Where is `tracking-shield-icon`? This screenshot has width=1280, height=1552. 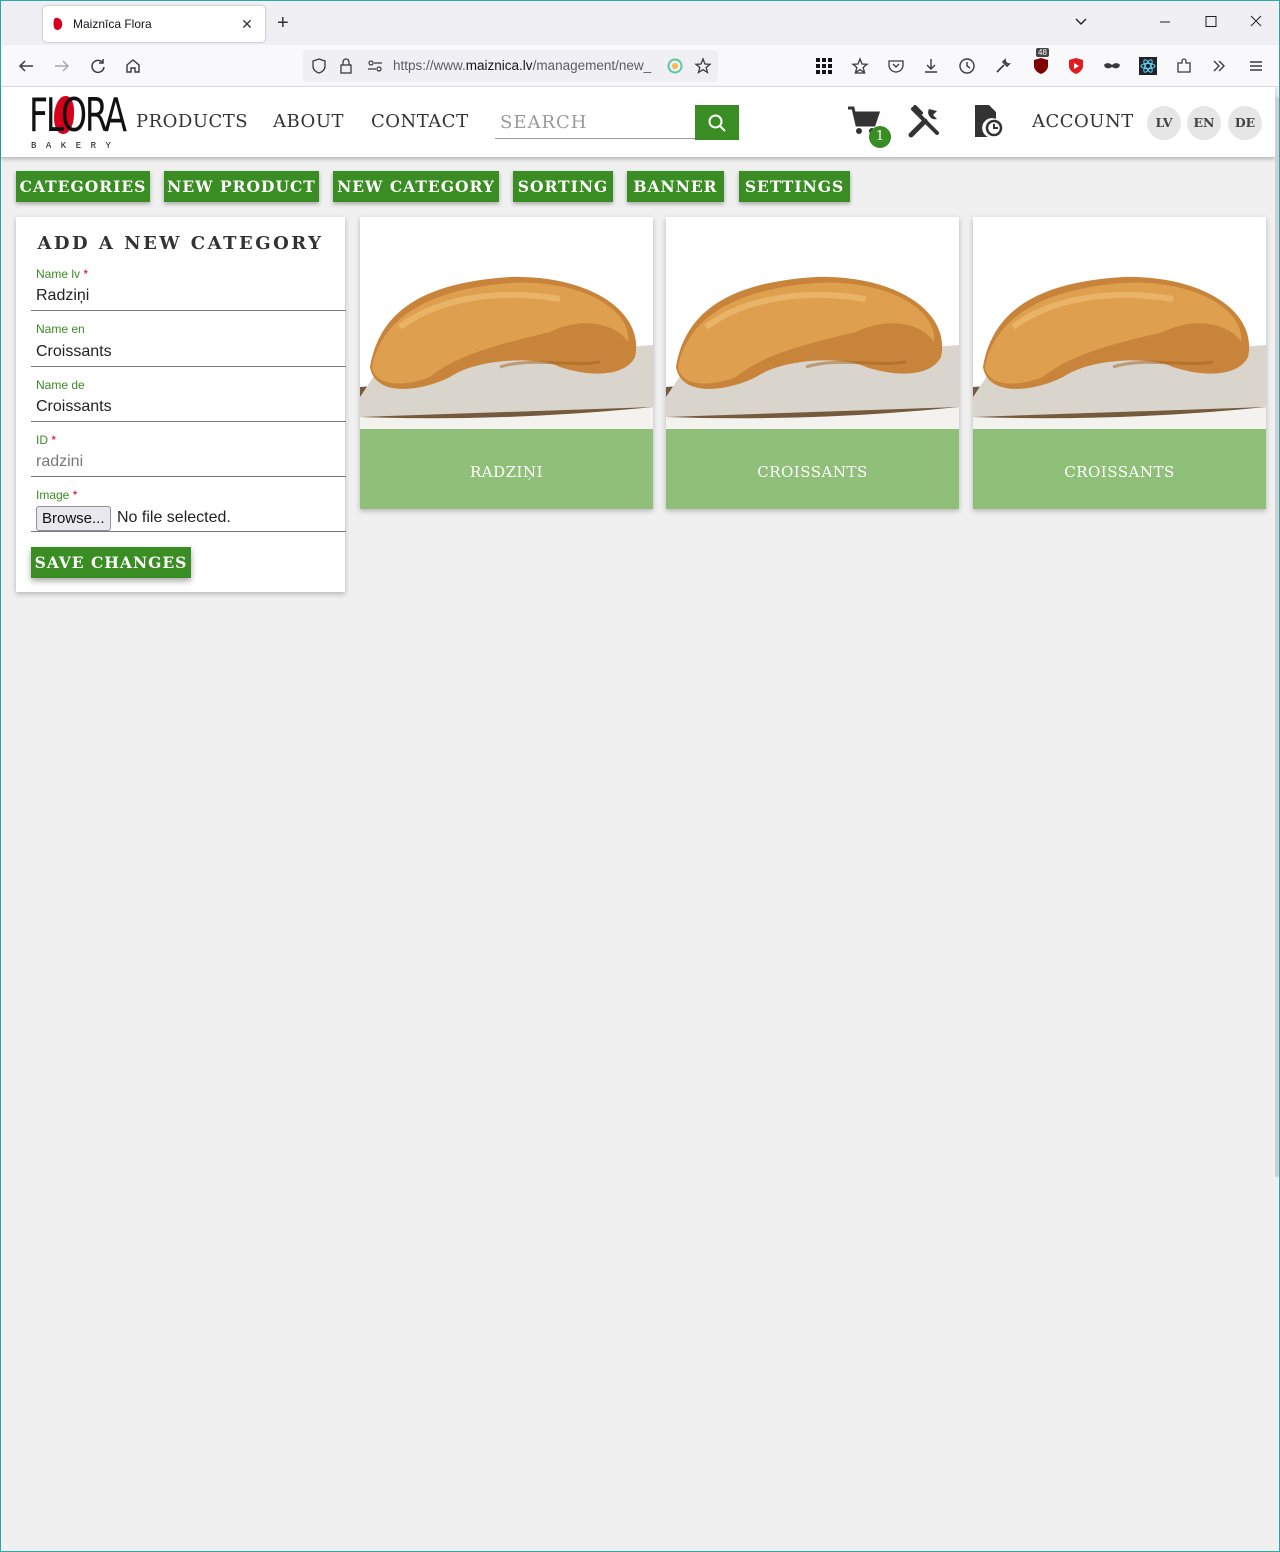 tracking-shield-icon is located at coordinates (319, 66).